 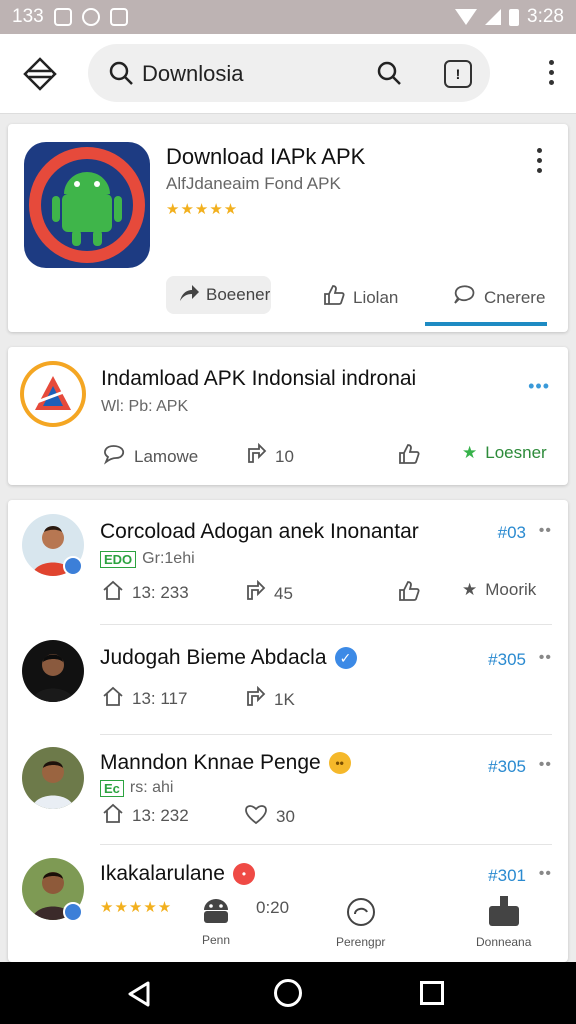 I want to click on comment-button: Cnerere, so click(x=498, y=297).